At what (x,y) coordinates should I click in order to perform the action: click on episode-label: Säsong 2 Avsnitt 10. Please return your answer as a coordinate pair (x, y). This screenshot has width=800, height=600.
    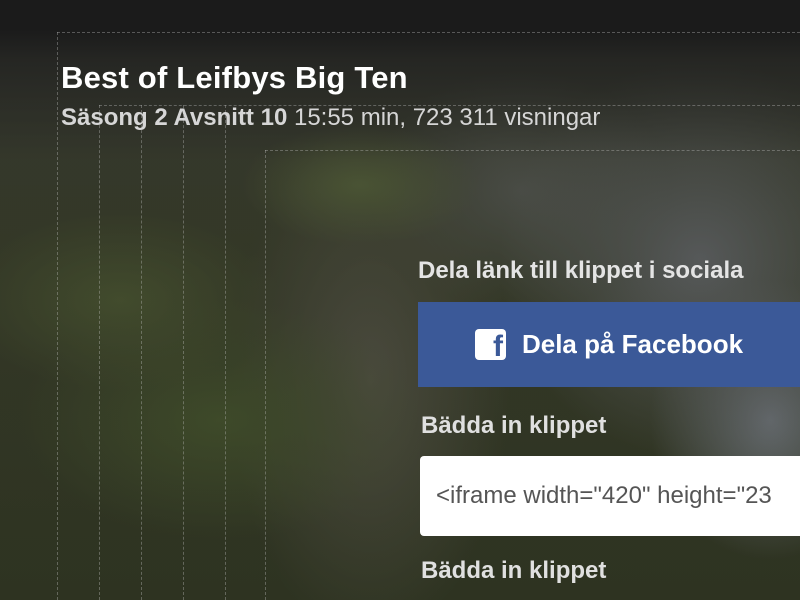
    Looking at the image, I should click on (174, 117).